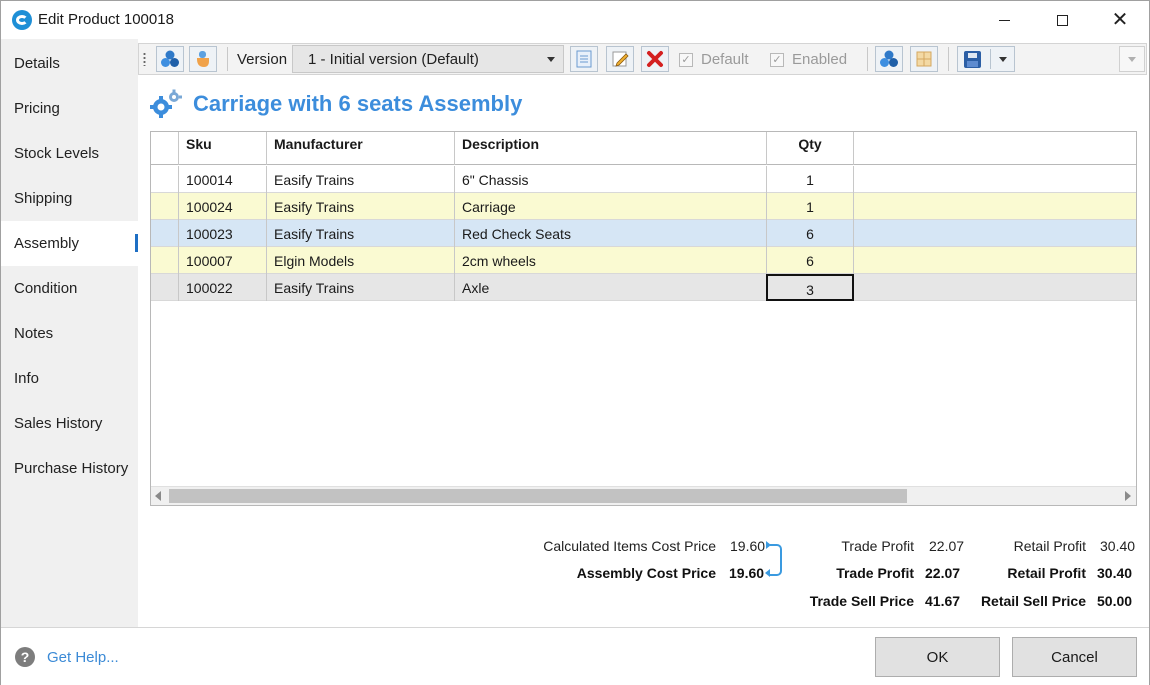 Image resolution: width=1150 pixels, height=685 pixels. What do you see at coordinates (106, 19) in the screenshot?
I see `window-title: Edit Product 100018` at bounding box center [106, 19].